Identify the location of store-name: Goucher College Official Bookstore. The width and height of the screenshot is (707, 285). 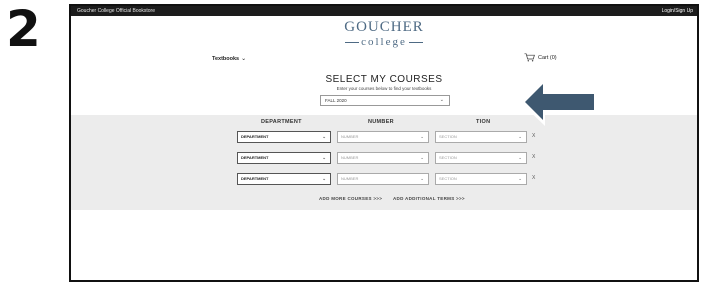
(116, 11).